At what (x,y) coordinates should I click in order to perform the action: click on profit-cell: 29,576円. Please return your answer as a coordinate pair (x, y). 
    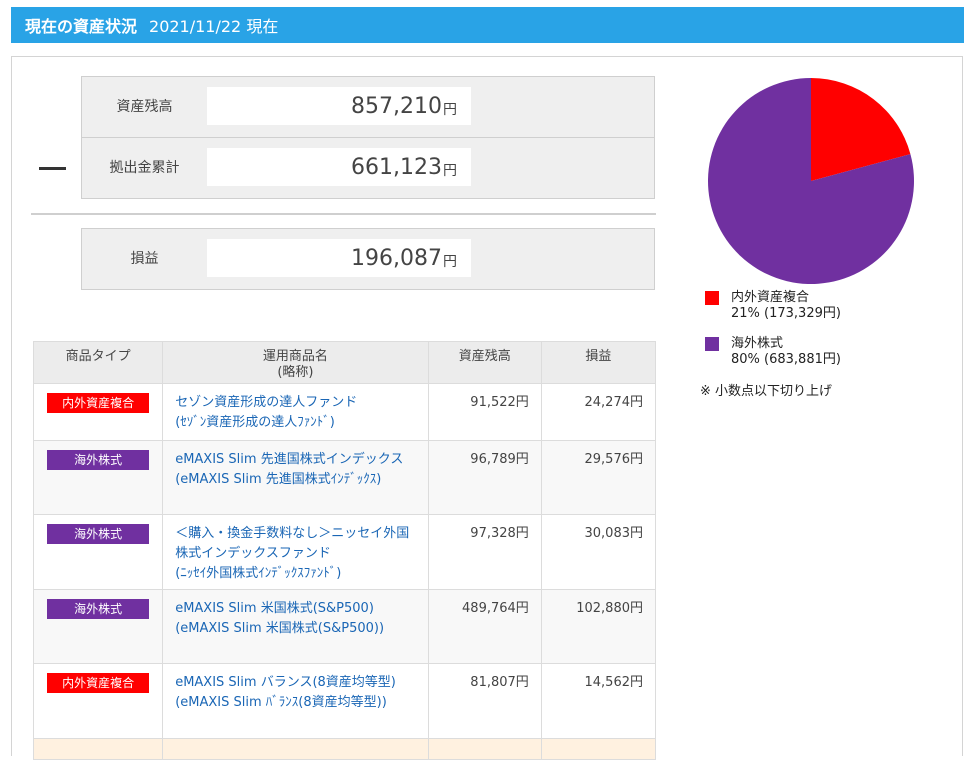
    Looking at the image, I should click on (598, 477).